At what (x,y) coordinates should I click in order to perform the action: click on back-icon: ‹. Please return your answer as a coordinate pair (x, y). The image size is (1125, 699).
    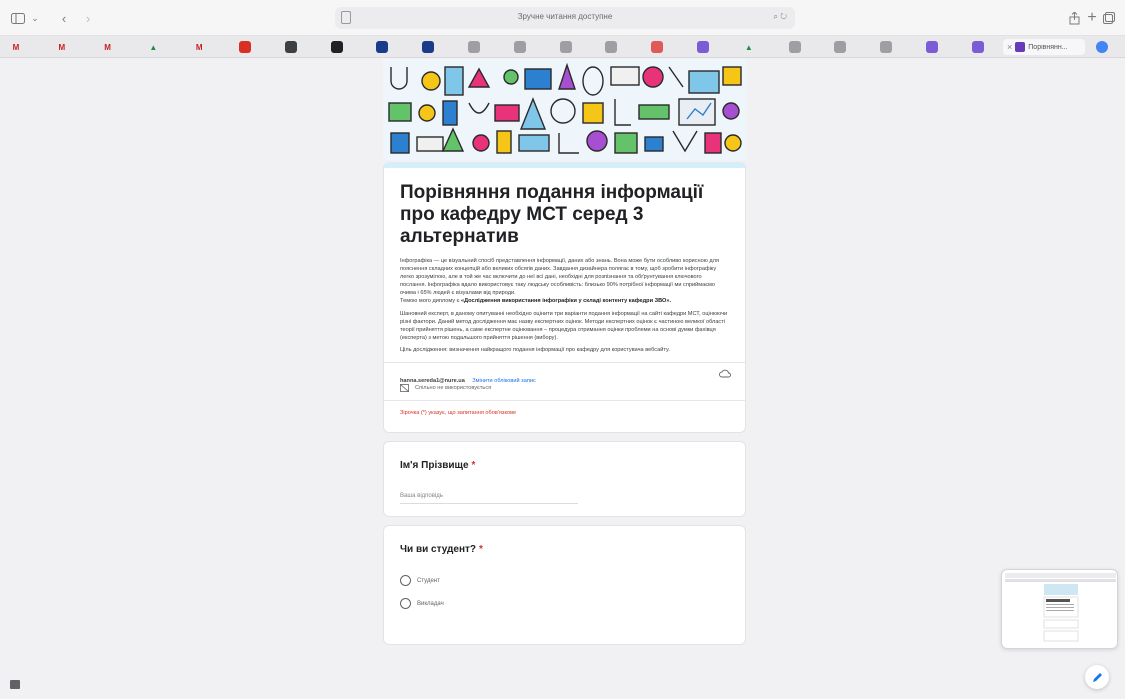
    Looking at the image, I should click on (64, 18).